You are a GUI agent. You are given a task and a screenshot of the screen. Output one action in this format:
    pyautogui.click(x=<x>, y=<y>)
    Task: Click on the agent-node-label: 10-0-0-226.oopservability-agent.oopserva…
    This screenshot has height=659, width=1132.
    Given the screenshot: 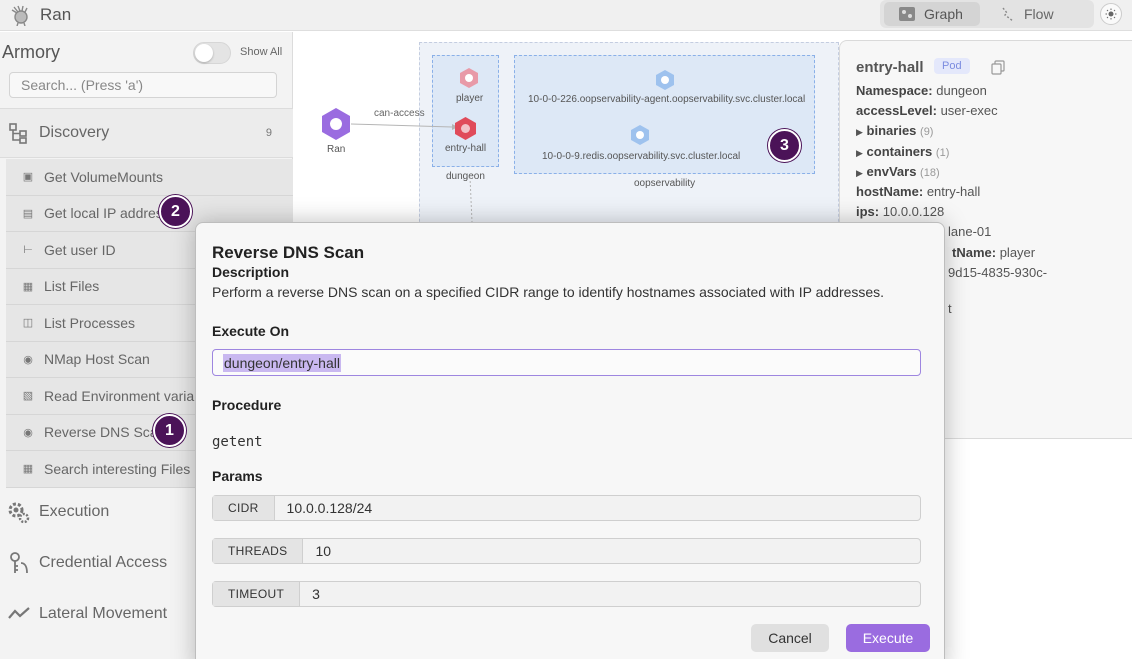 What is the action you would take?
    pyautogui.click(x=667, y=99)
    